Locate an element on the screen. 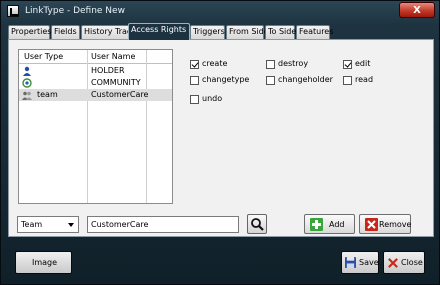 The width and height of the screenshot is (440, 285). dropdown-arrow-icon is located at coordinates (71, 225).